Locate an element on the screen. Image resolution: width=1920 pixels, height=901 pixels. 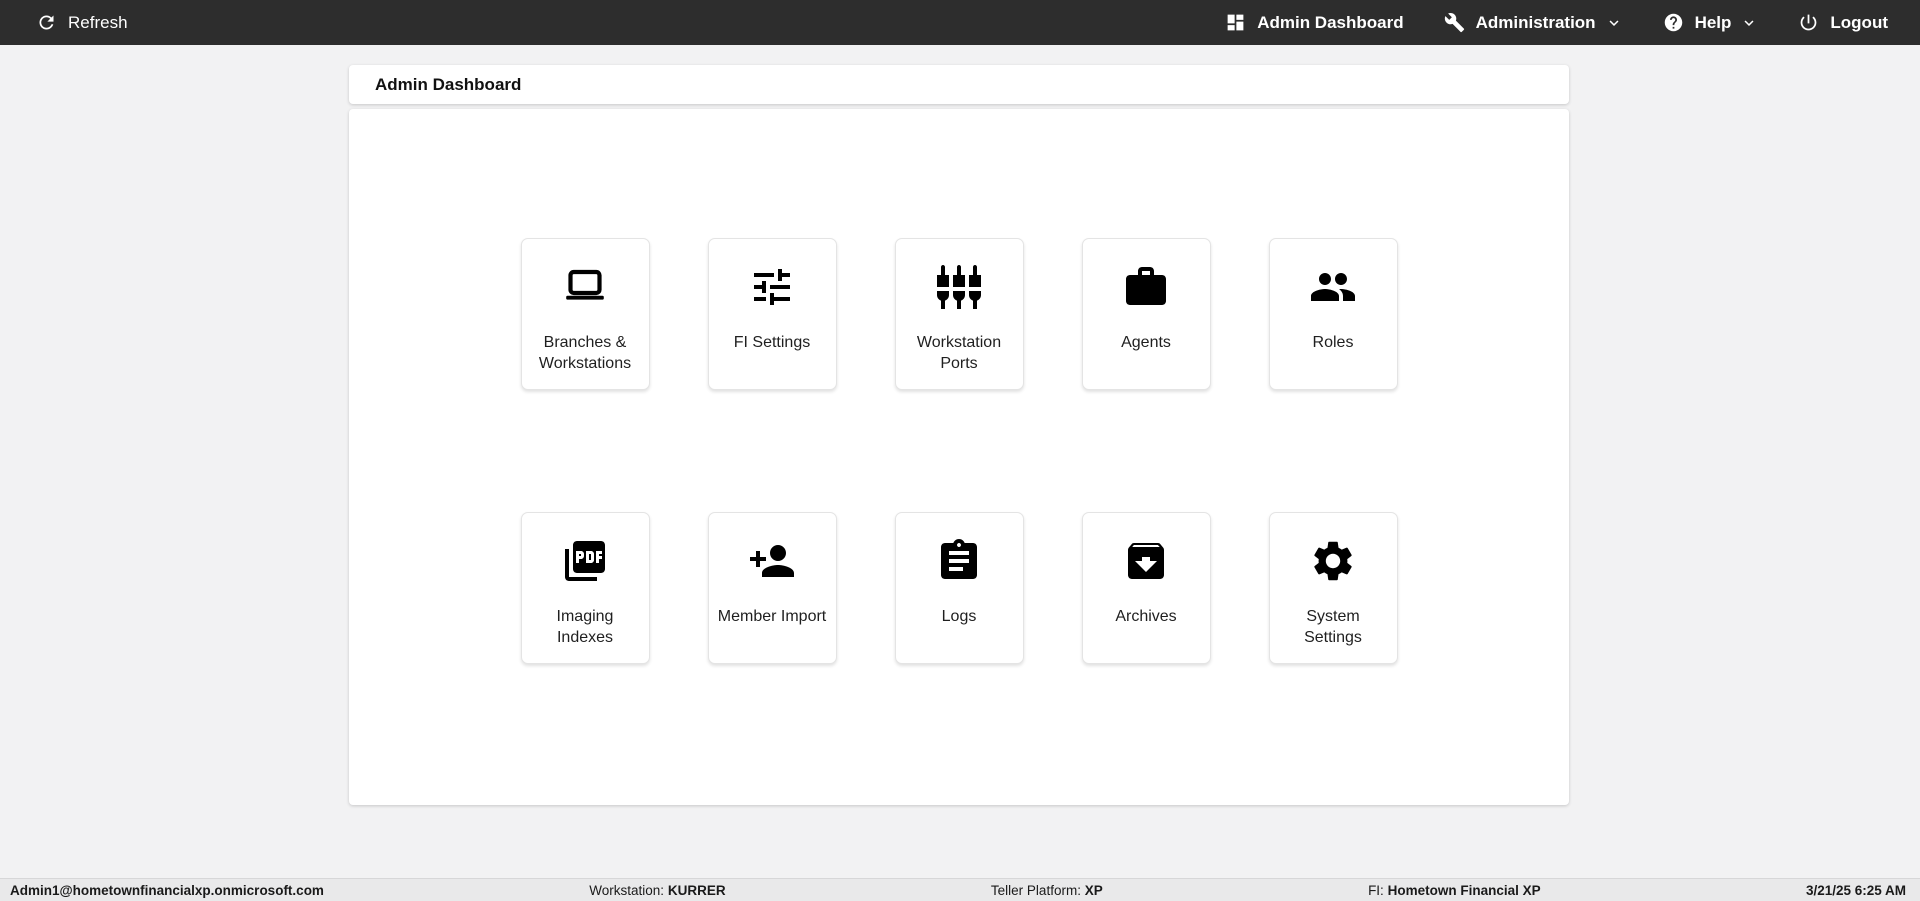
nav-help-menu: Help is located at coordinates (1711, 22).